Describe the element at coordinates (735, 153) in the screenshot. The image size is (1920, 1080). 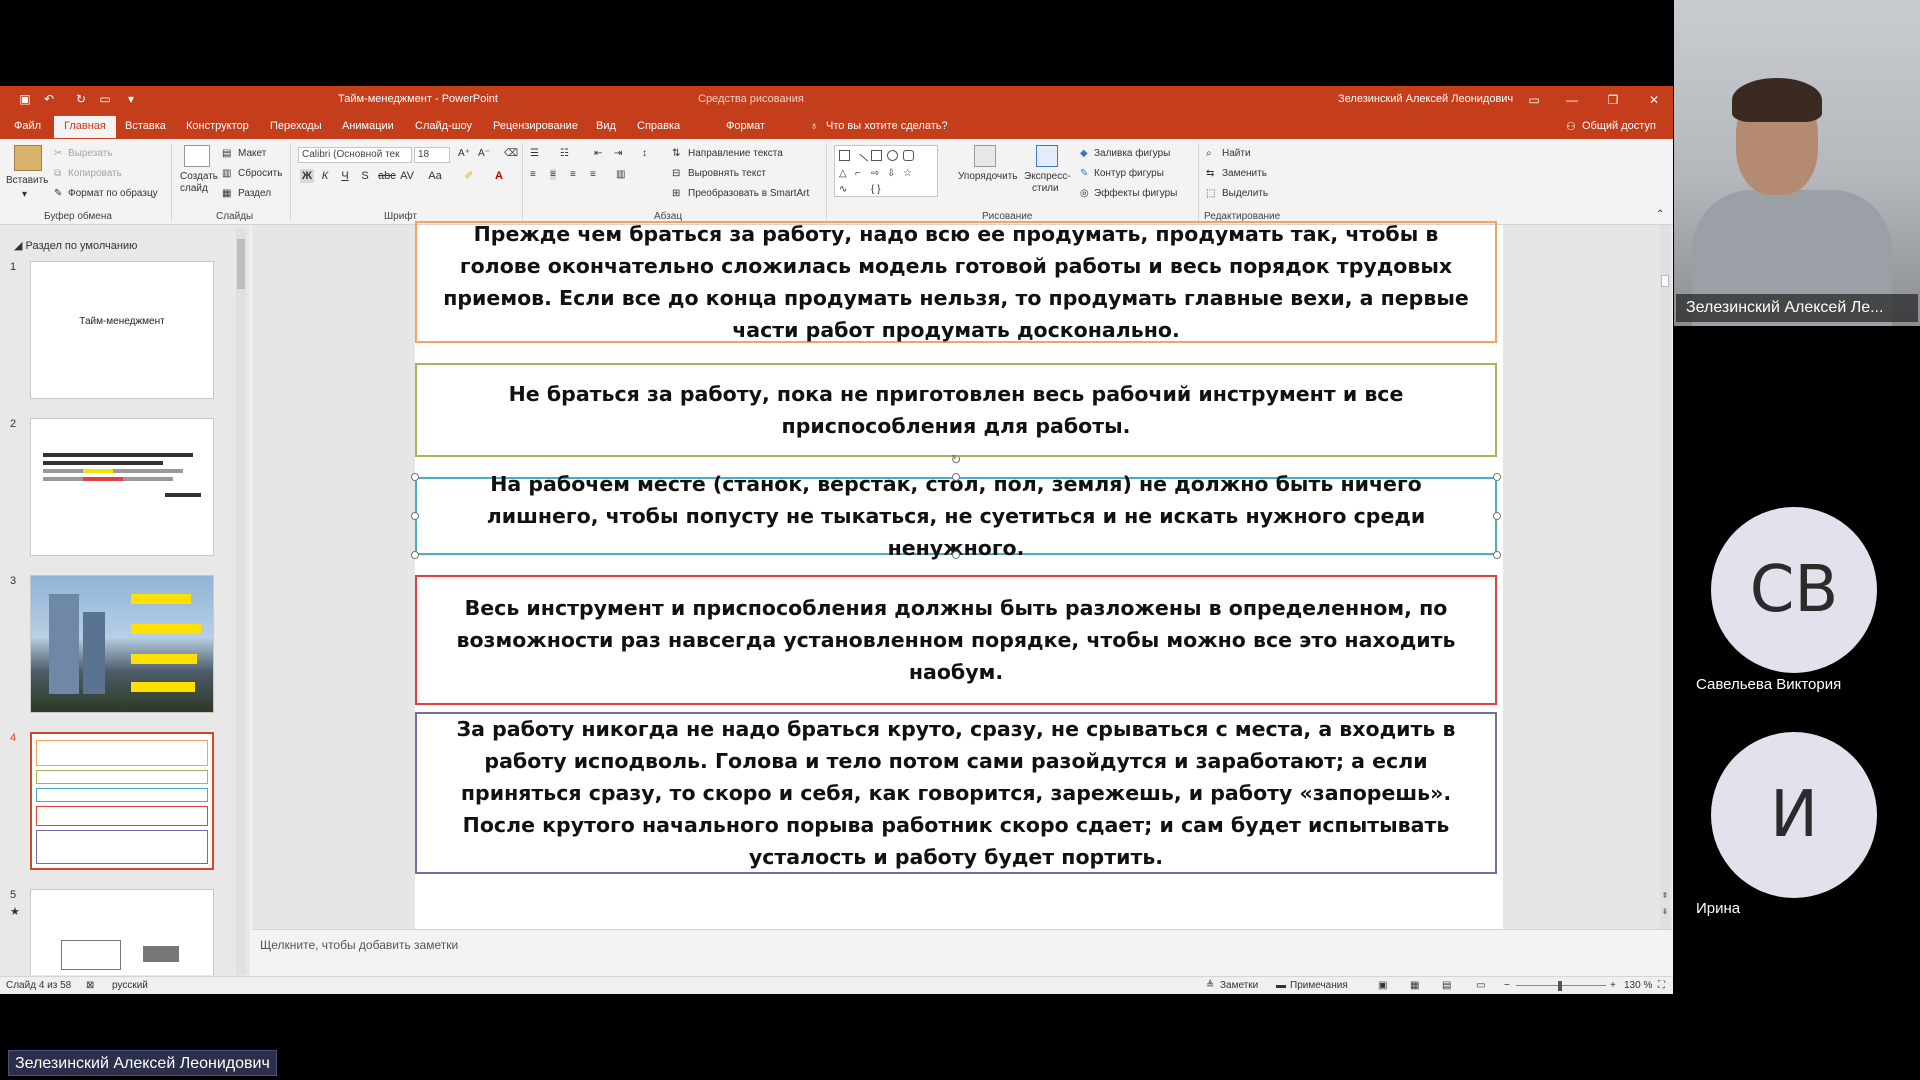
I see `text-direction-button: Направление текста` at that location.